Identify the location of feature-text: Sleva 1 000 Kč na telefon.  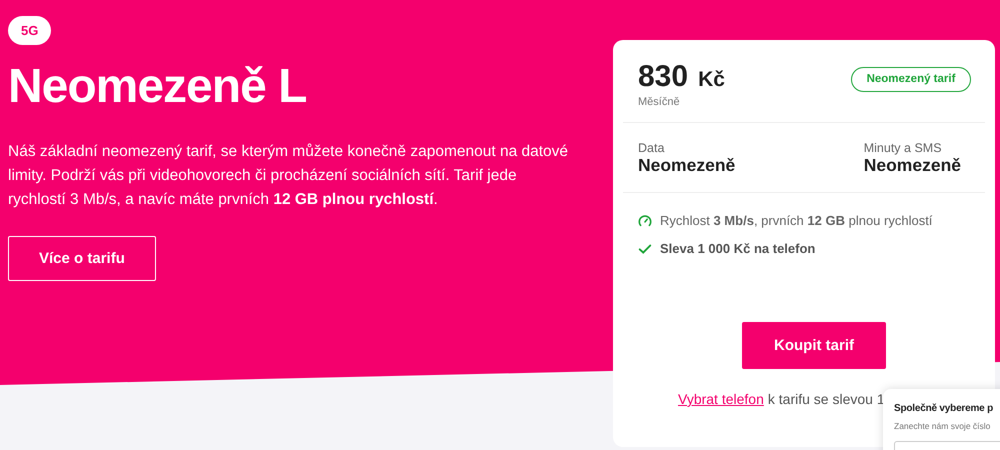
(738, 248).